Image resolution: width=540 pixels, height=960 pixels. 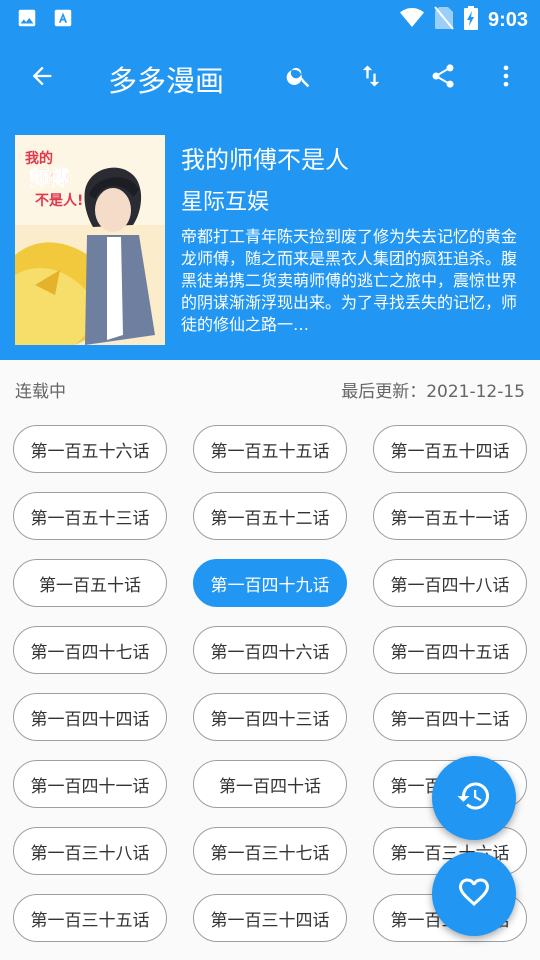 What do you see at coordinates (90, 918) in the screenshot?
I see `chapter-chip: 第一百三十五话` at bounding box center [90, 918].